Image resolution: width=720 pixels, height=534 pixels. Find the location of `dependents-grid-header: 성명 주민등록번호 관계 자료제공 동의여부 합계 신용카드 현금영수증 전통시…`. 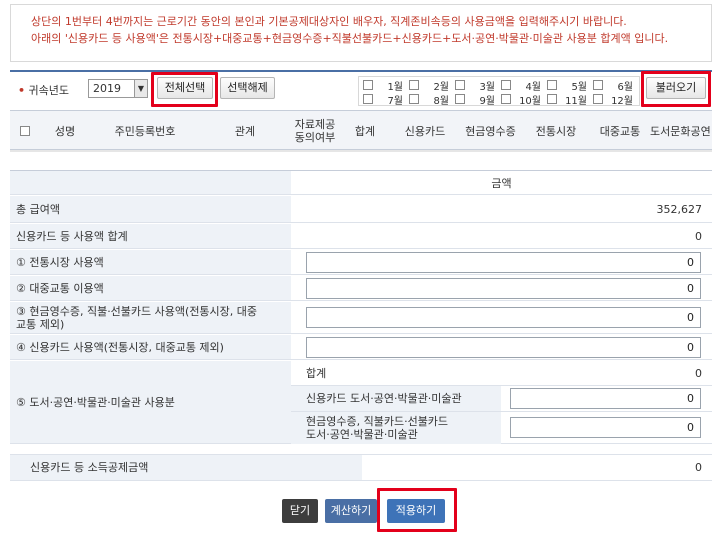

dependents-grid-header: 성명 주민등록번호 관계 자료제공 동의여부 합계 신용카드 현금영수증 전통시… is located at coordinates (361, 130).